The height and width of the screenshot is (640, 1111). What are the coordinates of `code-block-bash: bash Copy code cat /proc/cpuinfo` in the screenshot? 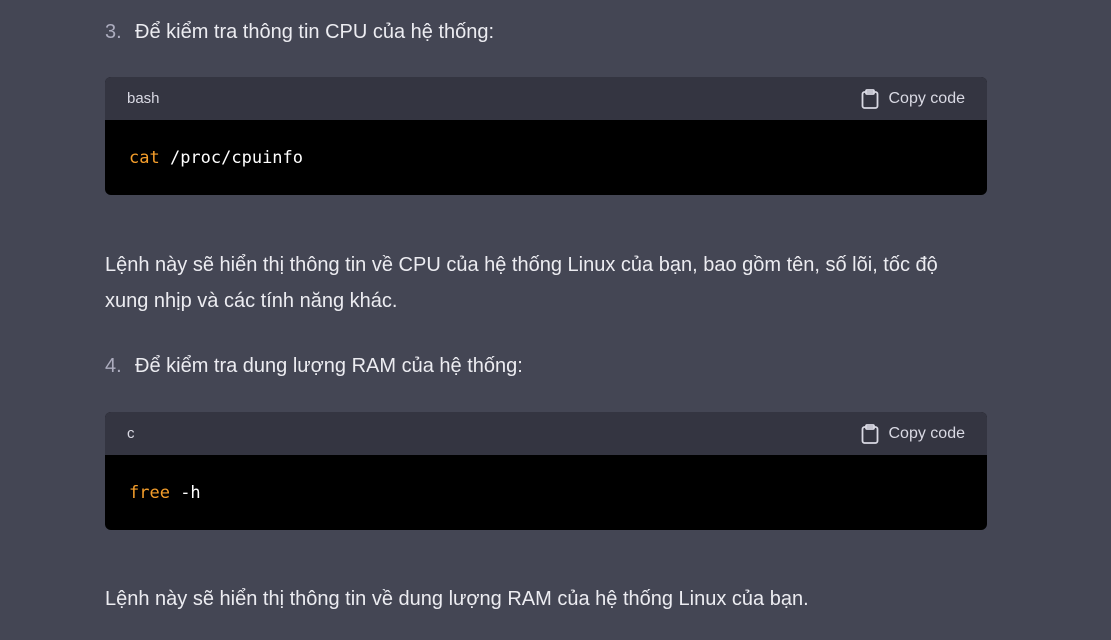 It's located at (546, 136).